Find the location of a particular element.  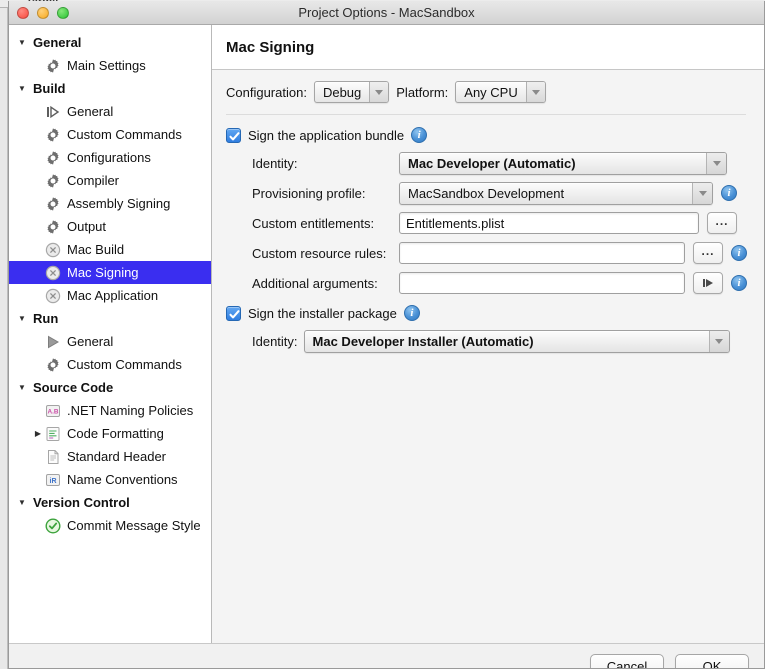

sidebar-item-label: Mac Signing is located at coordinates (103, 272).